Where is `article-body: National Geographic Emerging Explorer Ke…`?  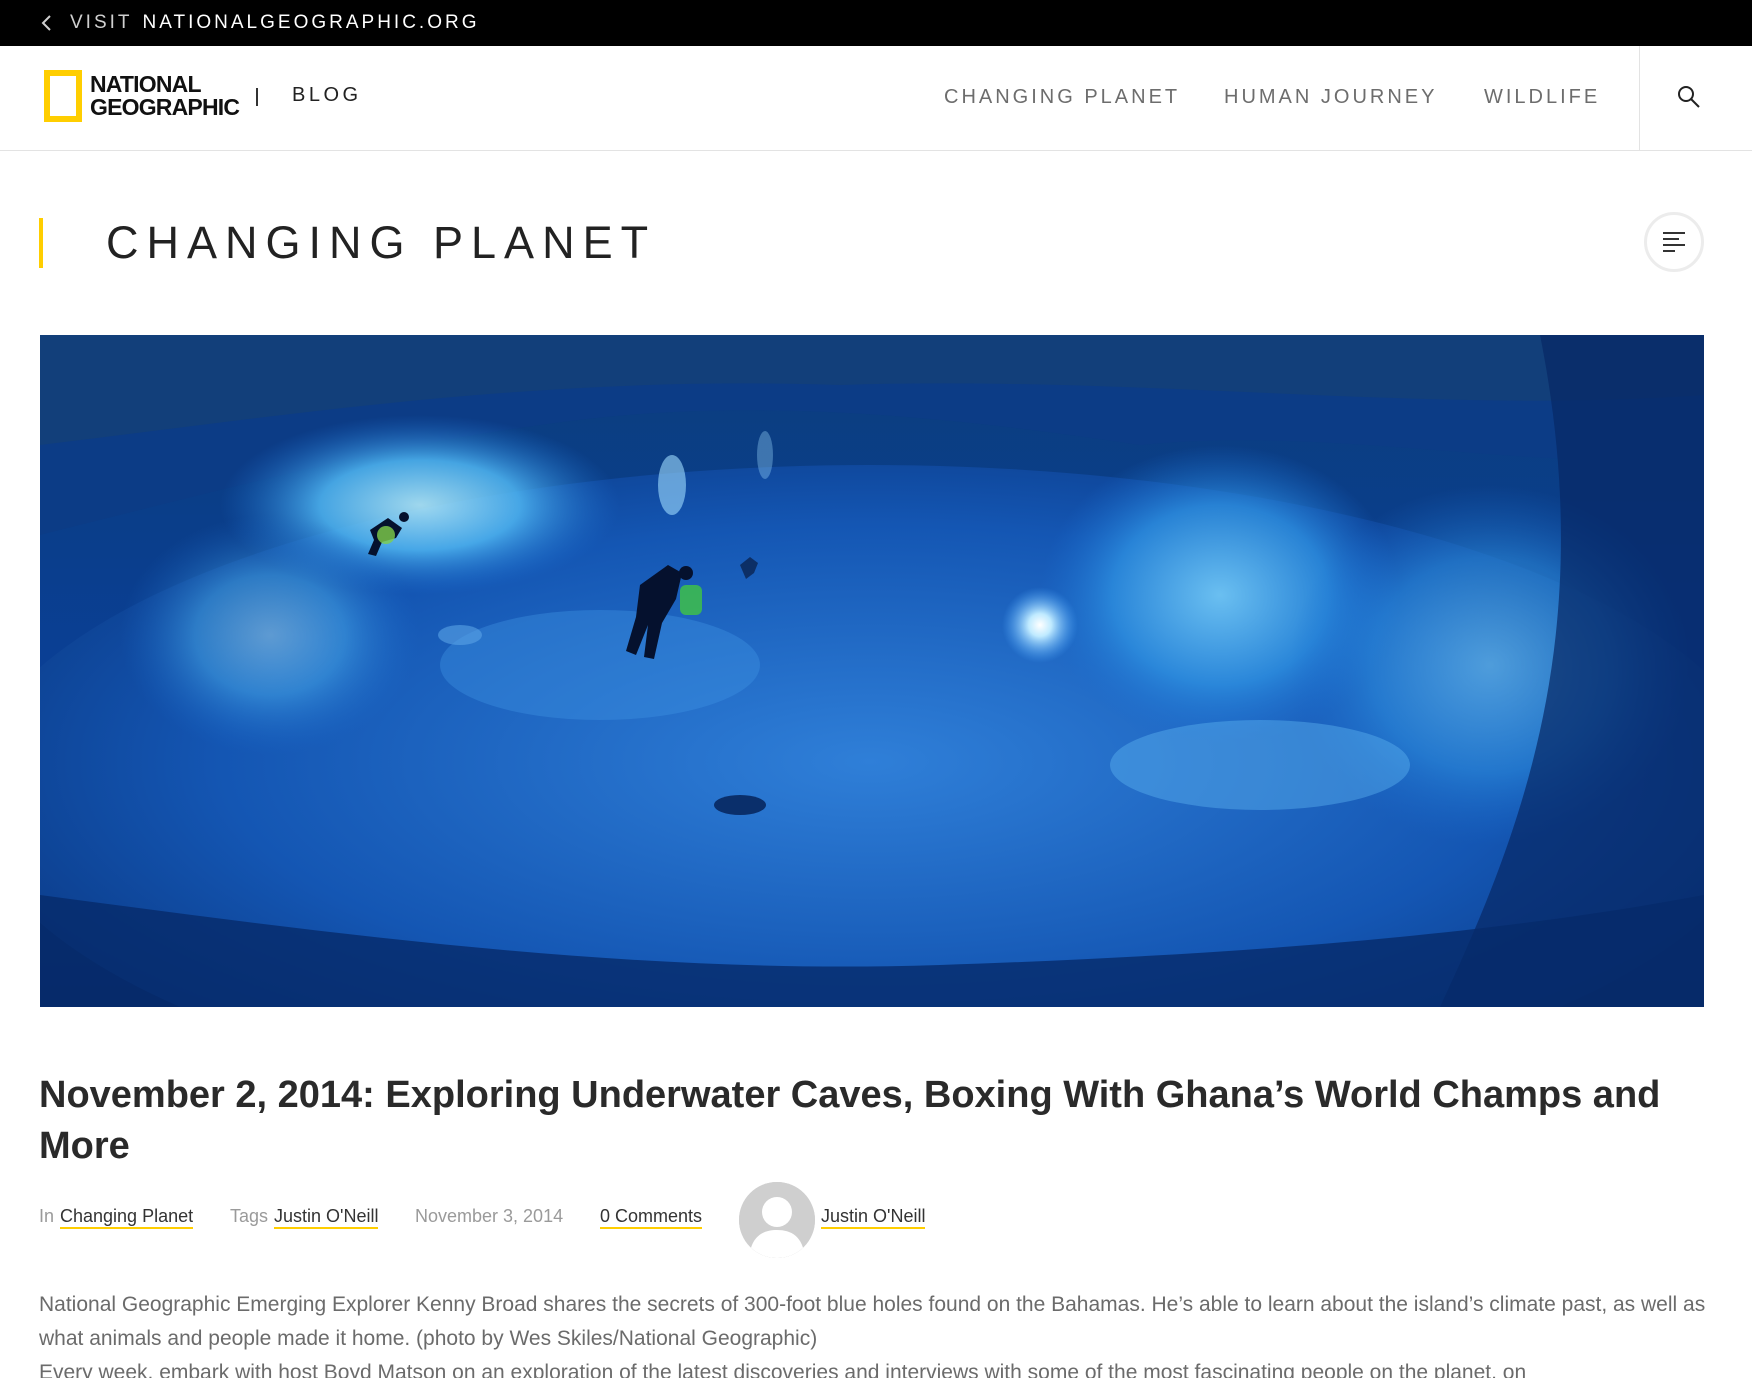 article-body: National Geographic Emerging Explorer Ke… is located at coordinates (874, 1333).